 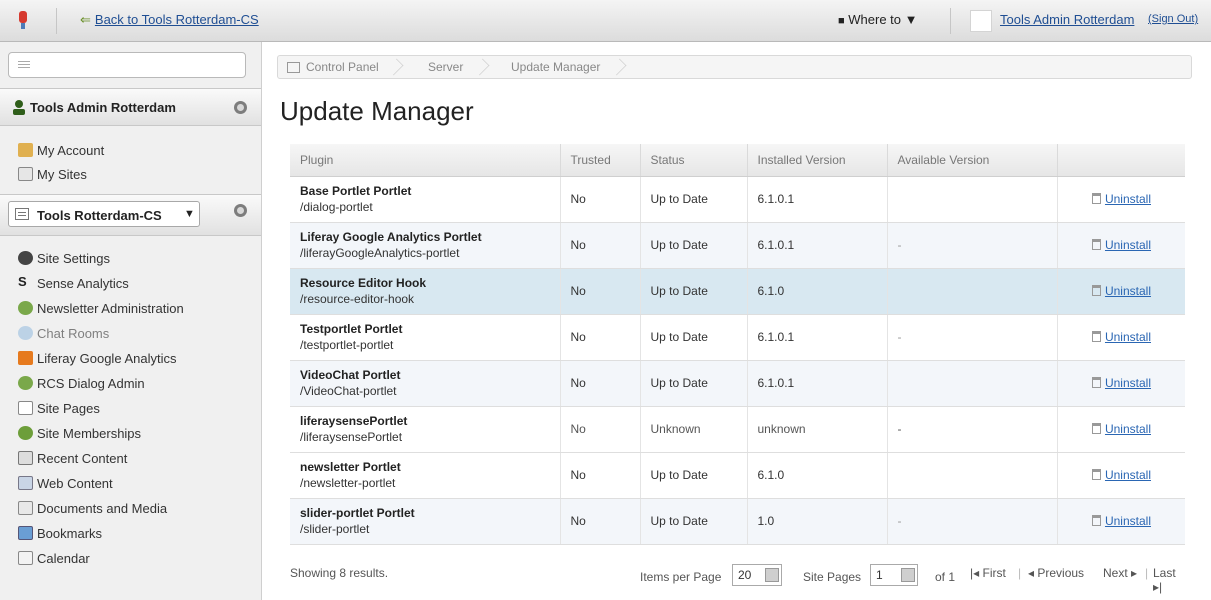 I want to click on page-of-total: of 1, so click(x=945, y=577).